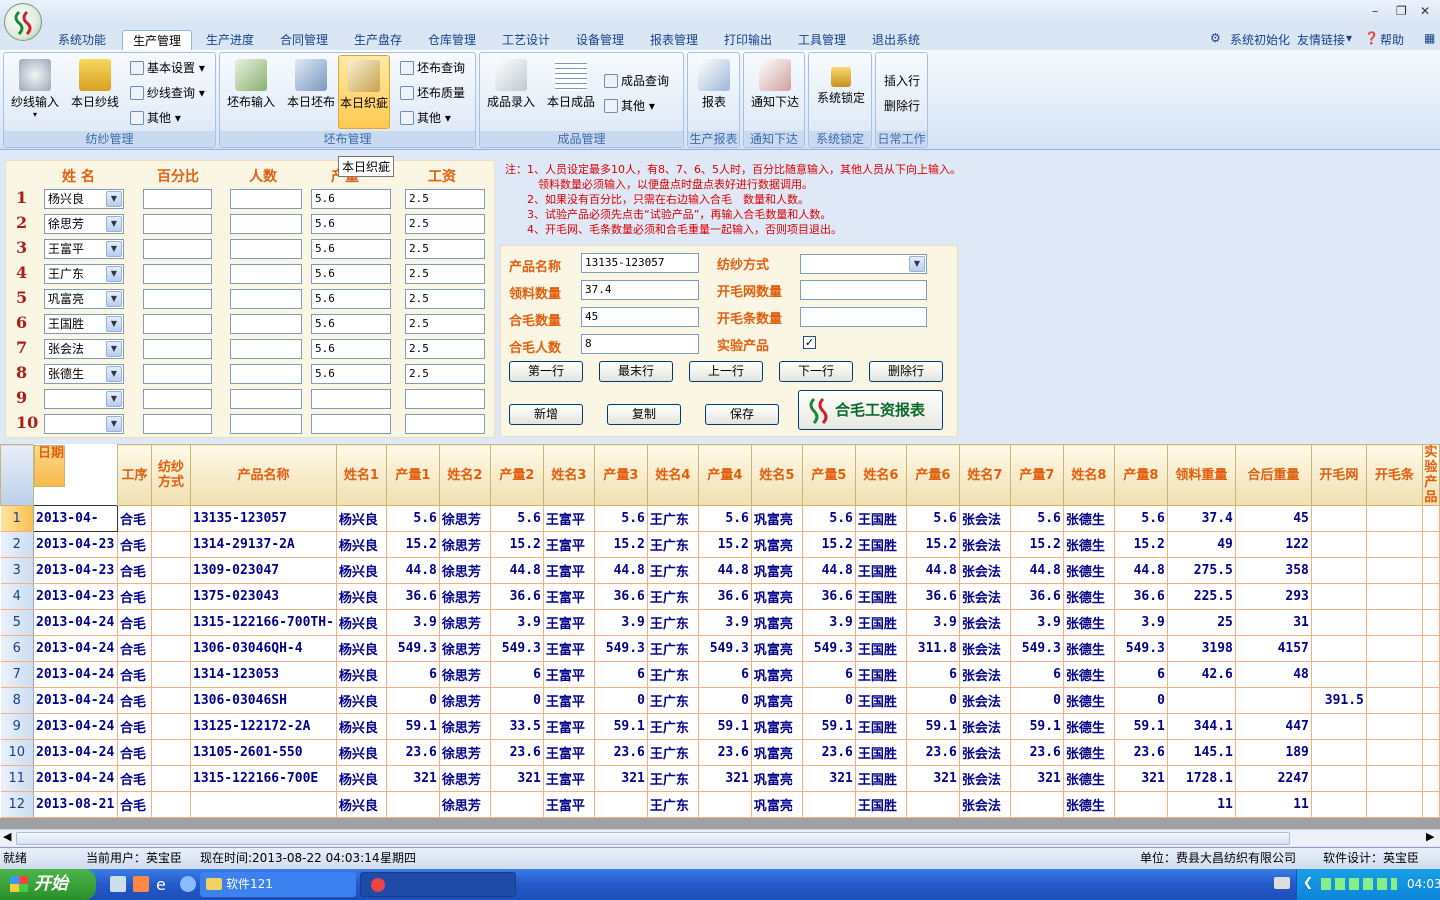 This screenshot has height=900, width=1440. I want to click on column-header: 产量2, so click(516, 475).